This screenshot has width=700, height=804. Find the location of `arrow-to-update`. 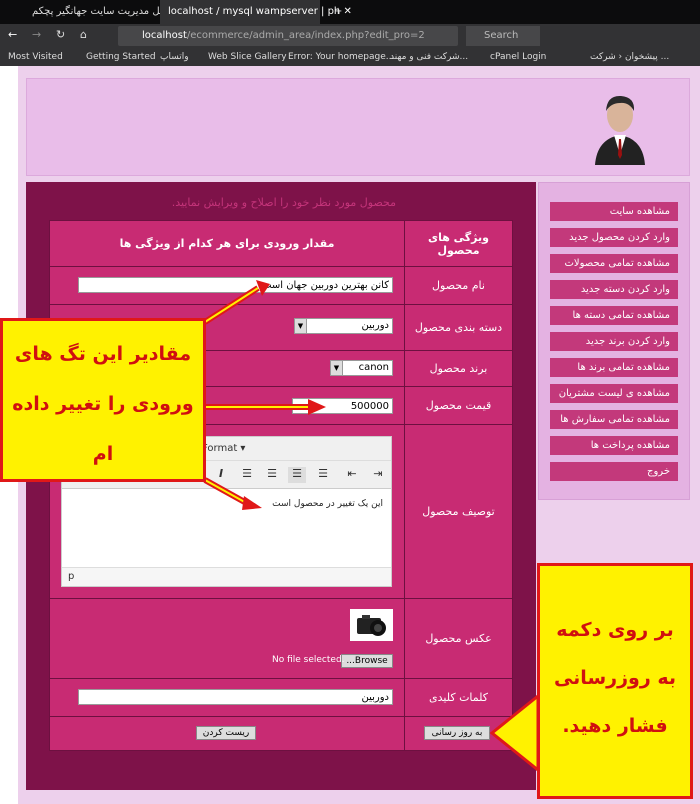

arrow-to-update is located at coordinates (514, 733).